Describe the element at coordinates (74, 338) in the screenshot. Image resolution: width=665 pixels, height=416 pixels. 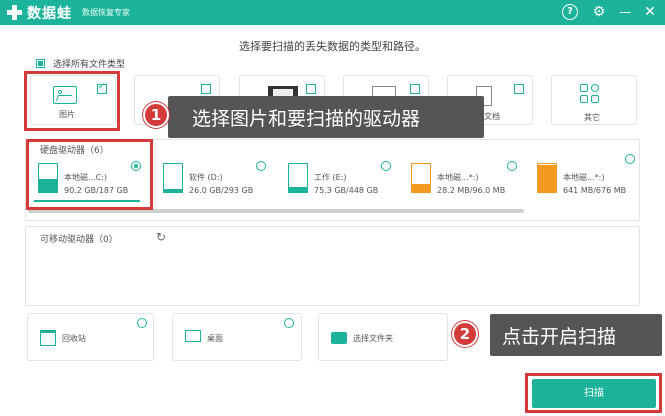
I see `location-label: 回收站` at that location.